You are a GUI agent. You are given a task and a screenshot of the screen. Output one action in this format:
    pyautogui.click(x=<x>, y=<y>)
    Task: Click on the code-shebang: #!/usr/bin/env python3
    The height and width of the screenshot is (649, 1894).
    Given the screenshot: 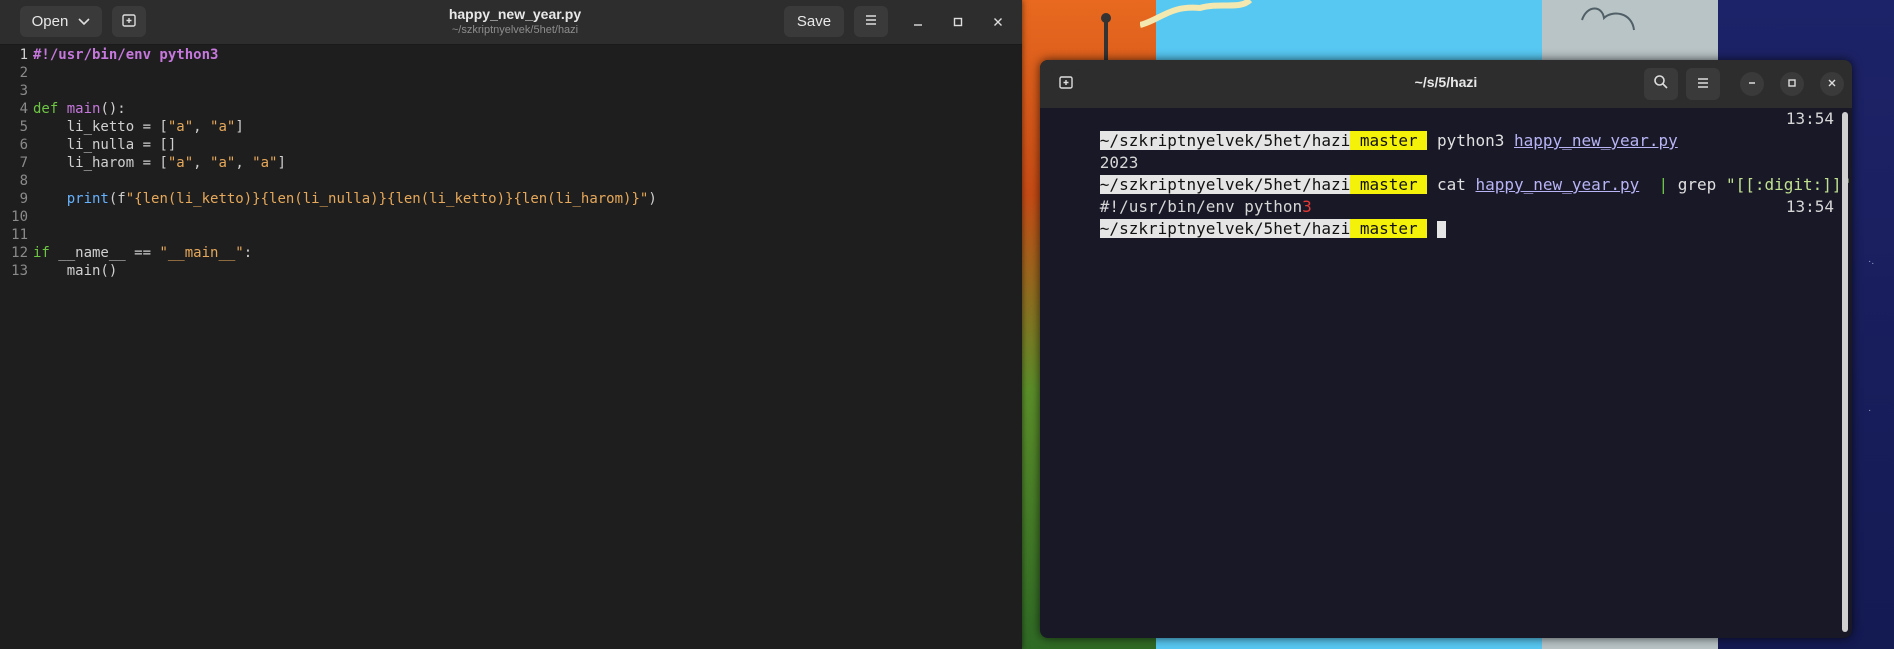 What is the action you would take?
    pyautogui.click(x=126, y=55)
    